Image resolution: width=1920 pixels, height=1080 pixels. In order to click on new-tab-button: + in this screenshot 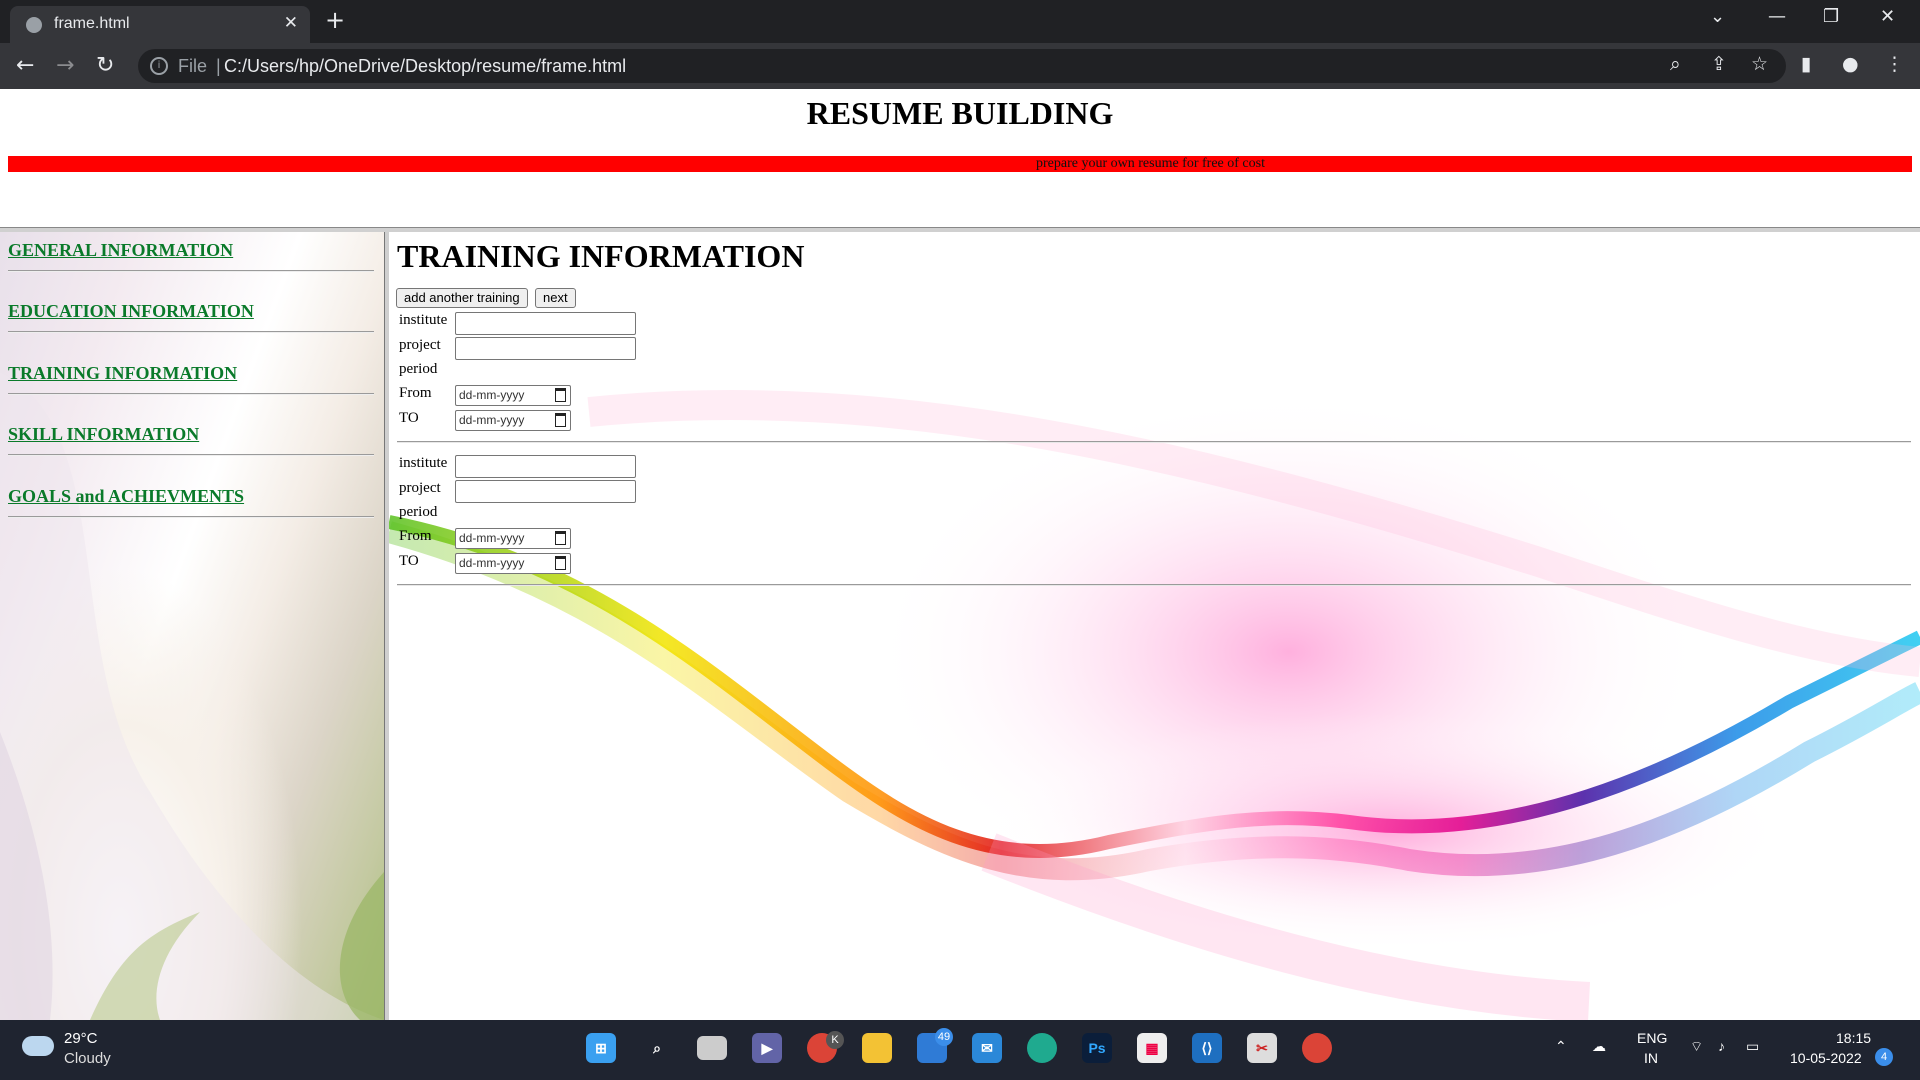, I will do `click(335, 20)`.